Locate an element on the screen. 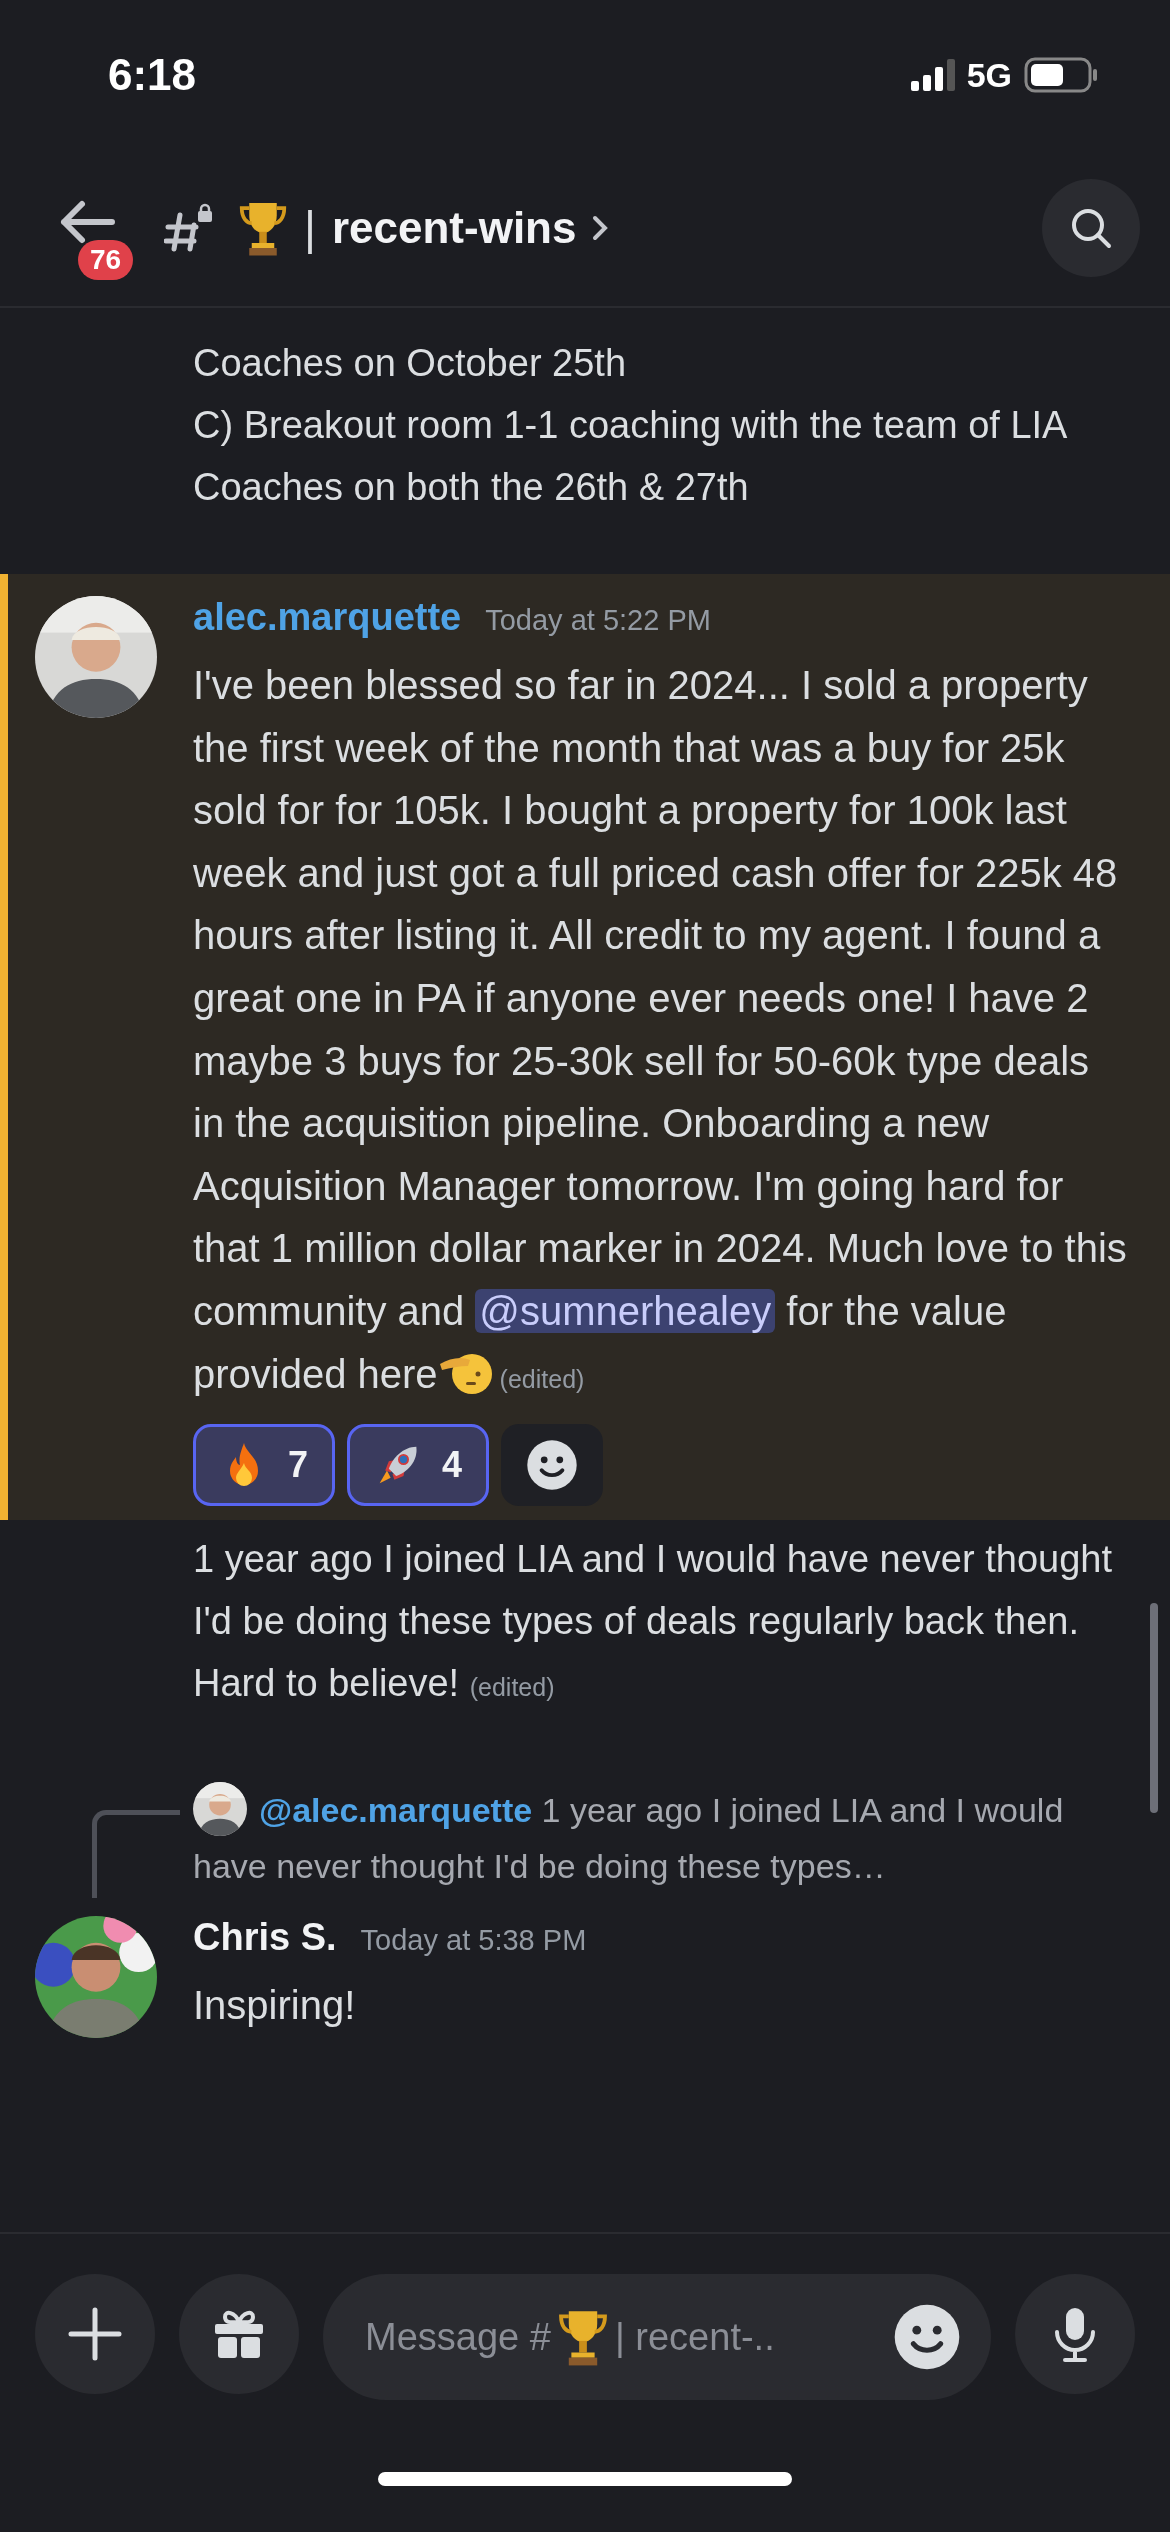 Image resolution: width=1170 pixels, height=2532 pixels. channel-name: recent-wins is located at coordinates (454, 228).